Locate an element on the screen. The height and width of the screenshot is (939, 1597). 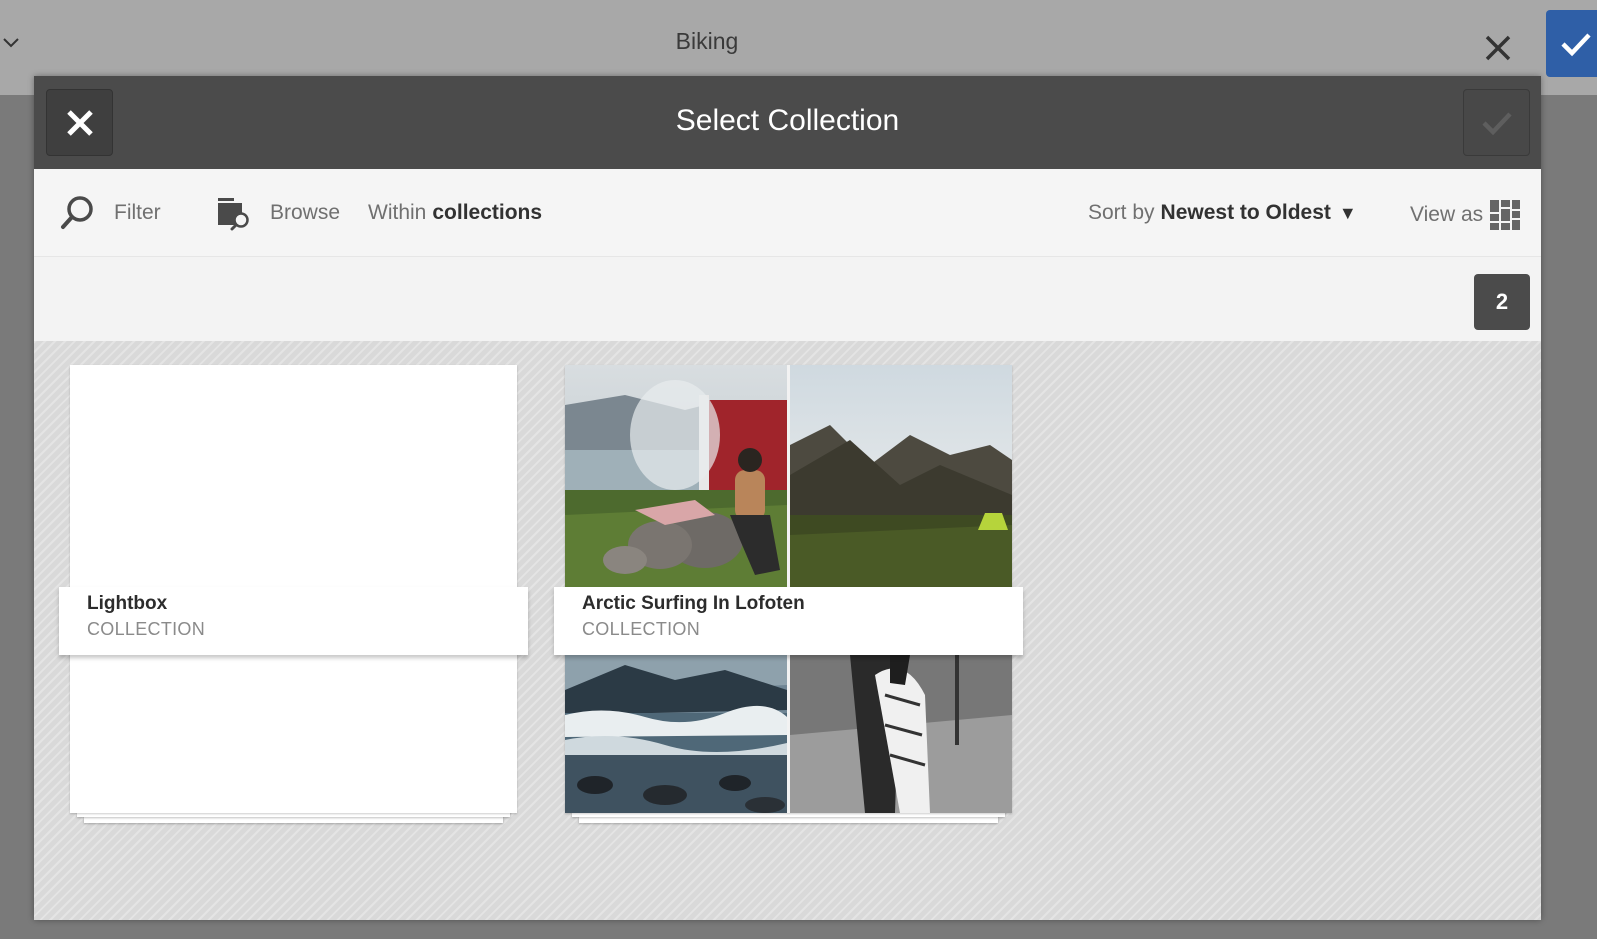
collection-card-lightbox: Lightbox COLLECTION is located at coordinates (293, 595).